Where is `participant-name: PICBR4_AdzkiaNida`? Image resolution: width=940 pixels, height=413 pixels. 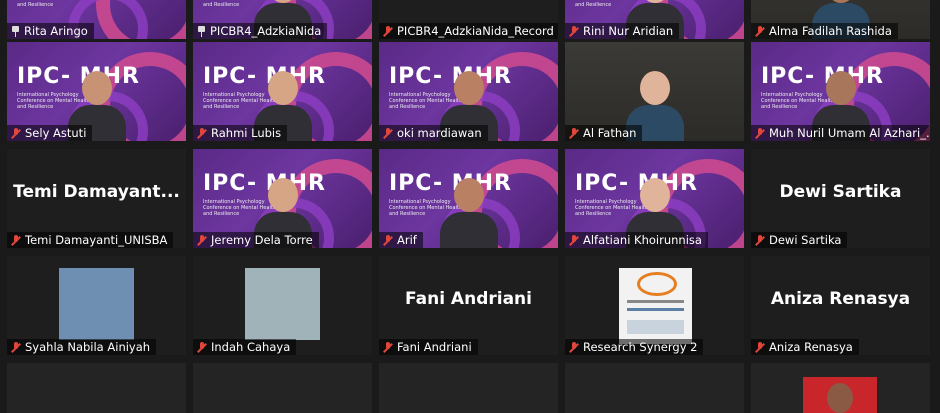 participant-name: PICBR4_AdzkiaNida is located at coordinates (266, 31).